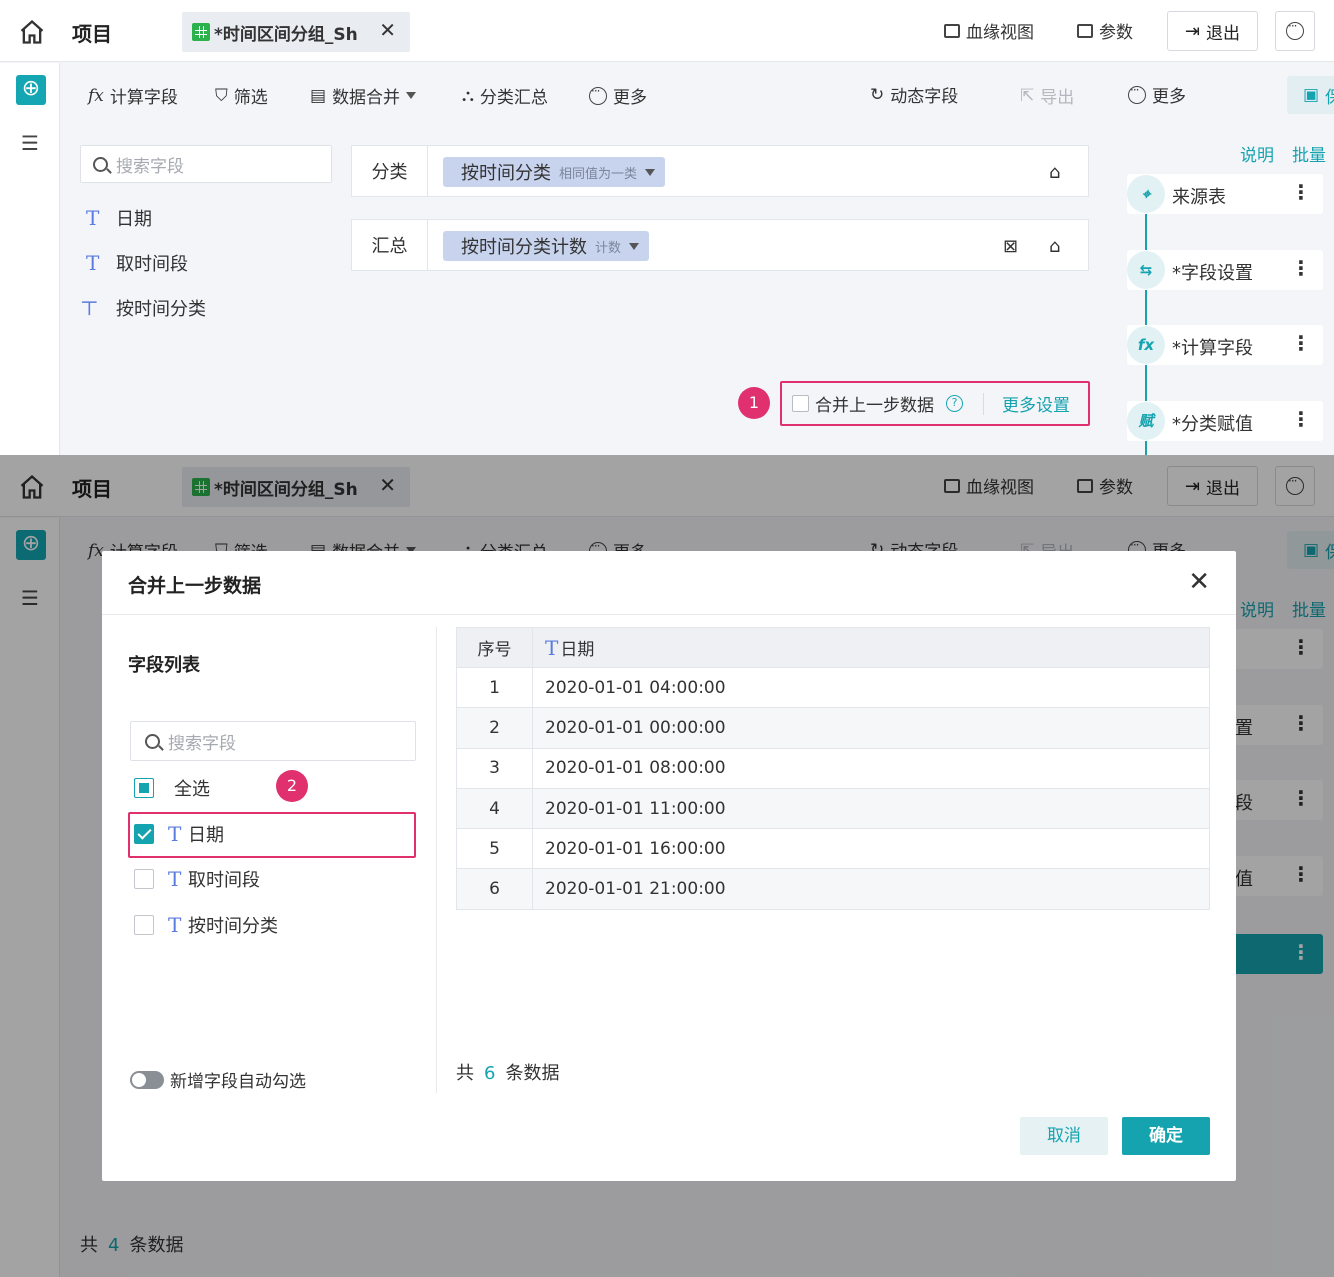 This screenshot has height=1277, width=1334. Describe the element at coordinates (1146, 270) in the screenshot. I see `field-settings-icon: ⇆` at that location.